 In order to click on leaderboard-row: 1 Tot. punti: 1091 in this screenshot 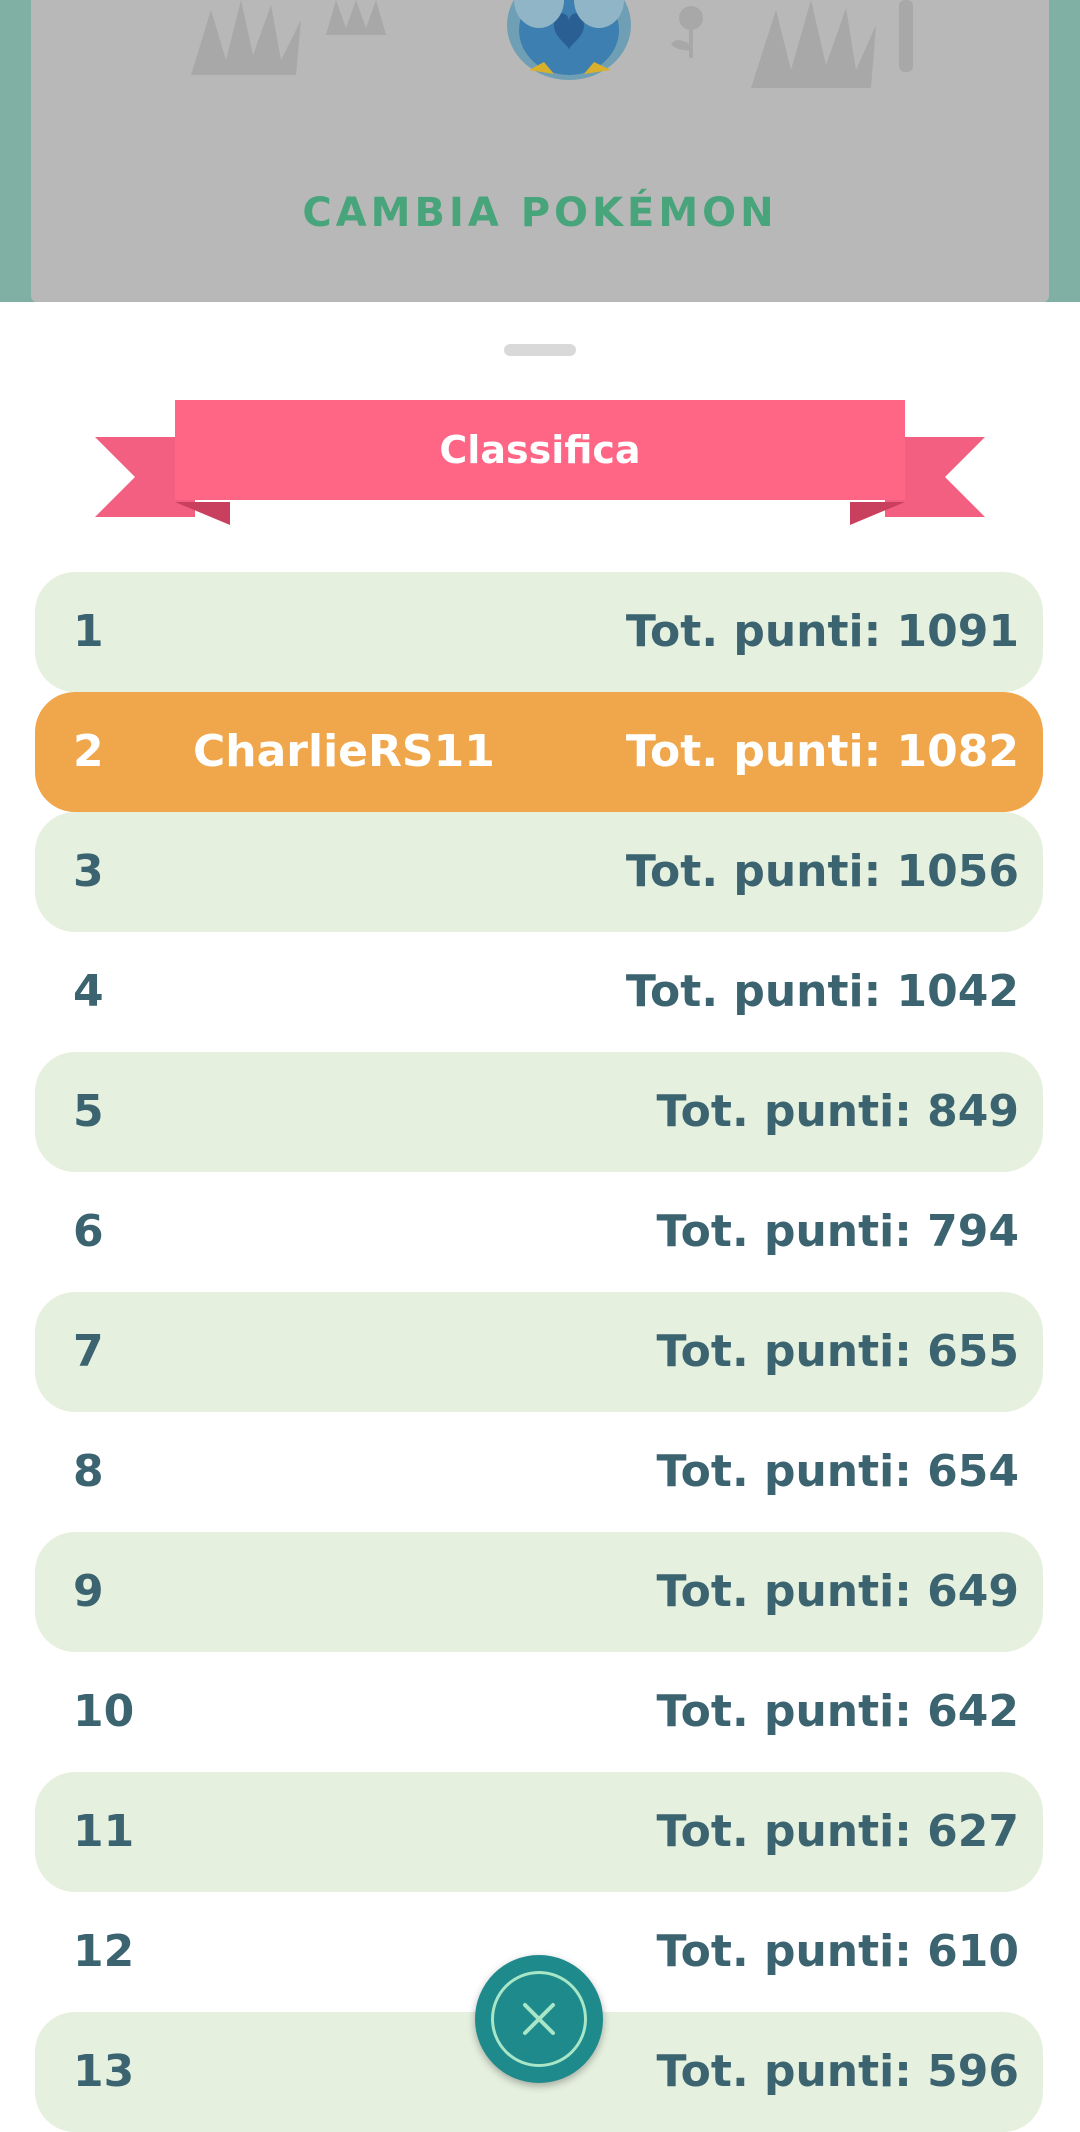, I will do `click(539, 632)`.